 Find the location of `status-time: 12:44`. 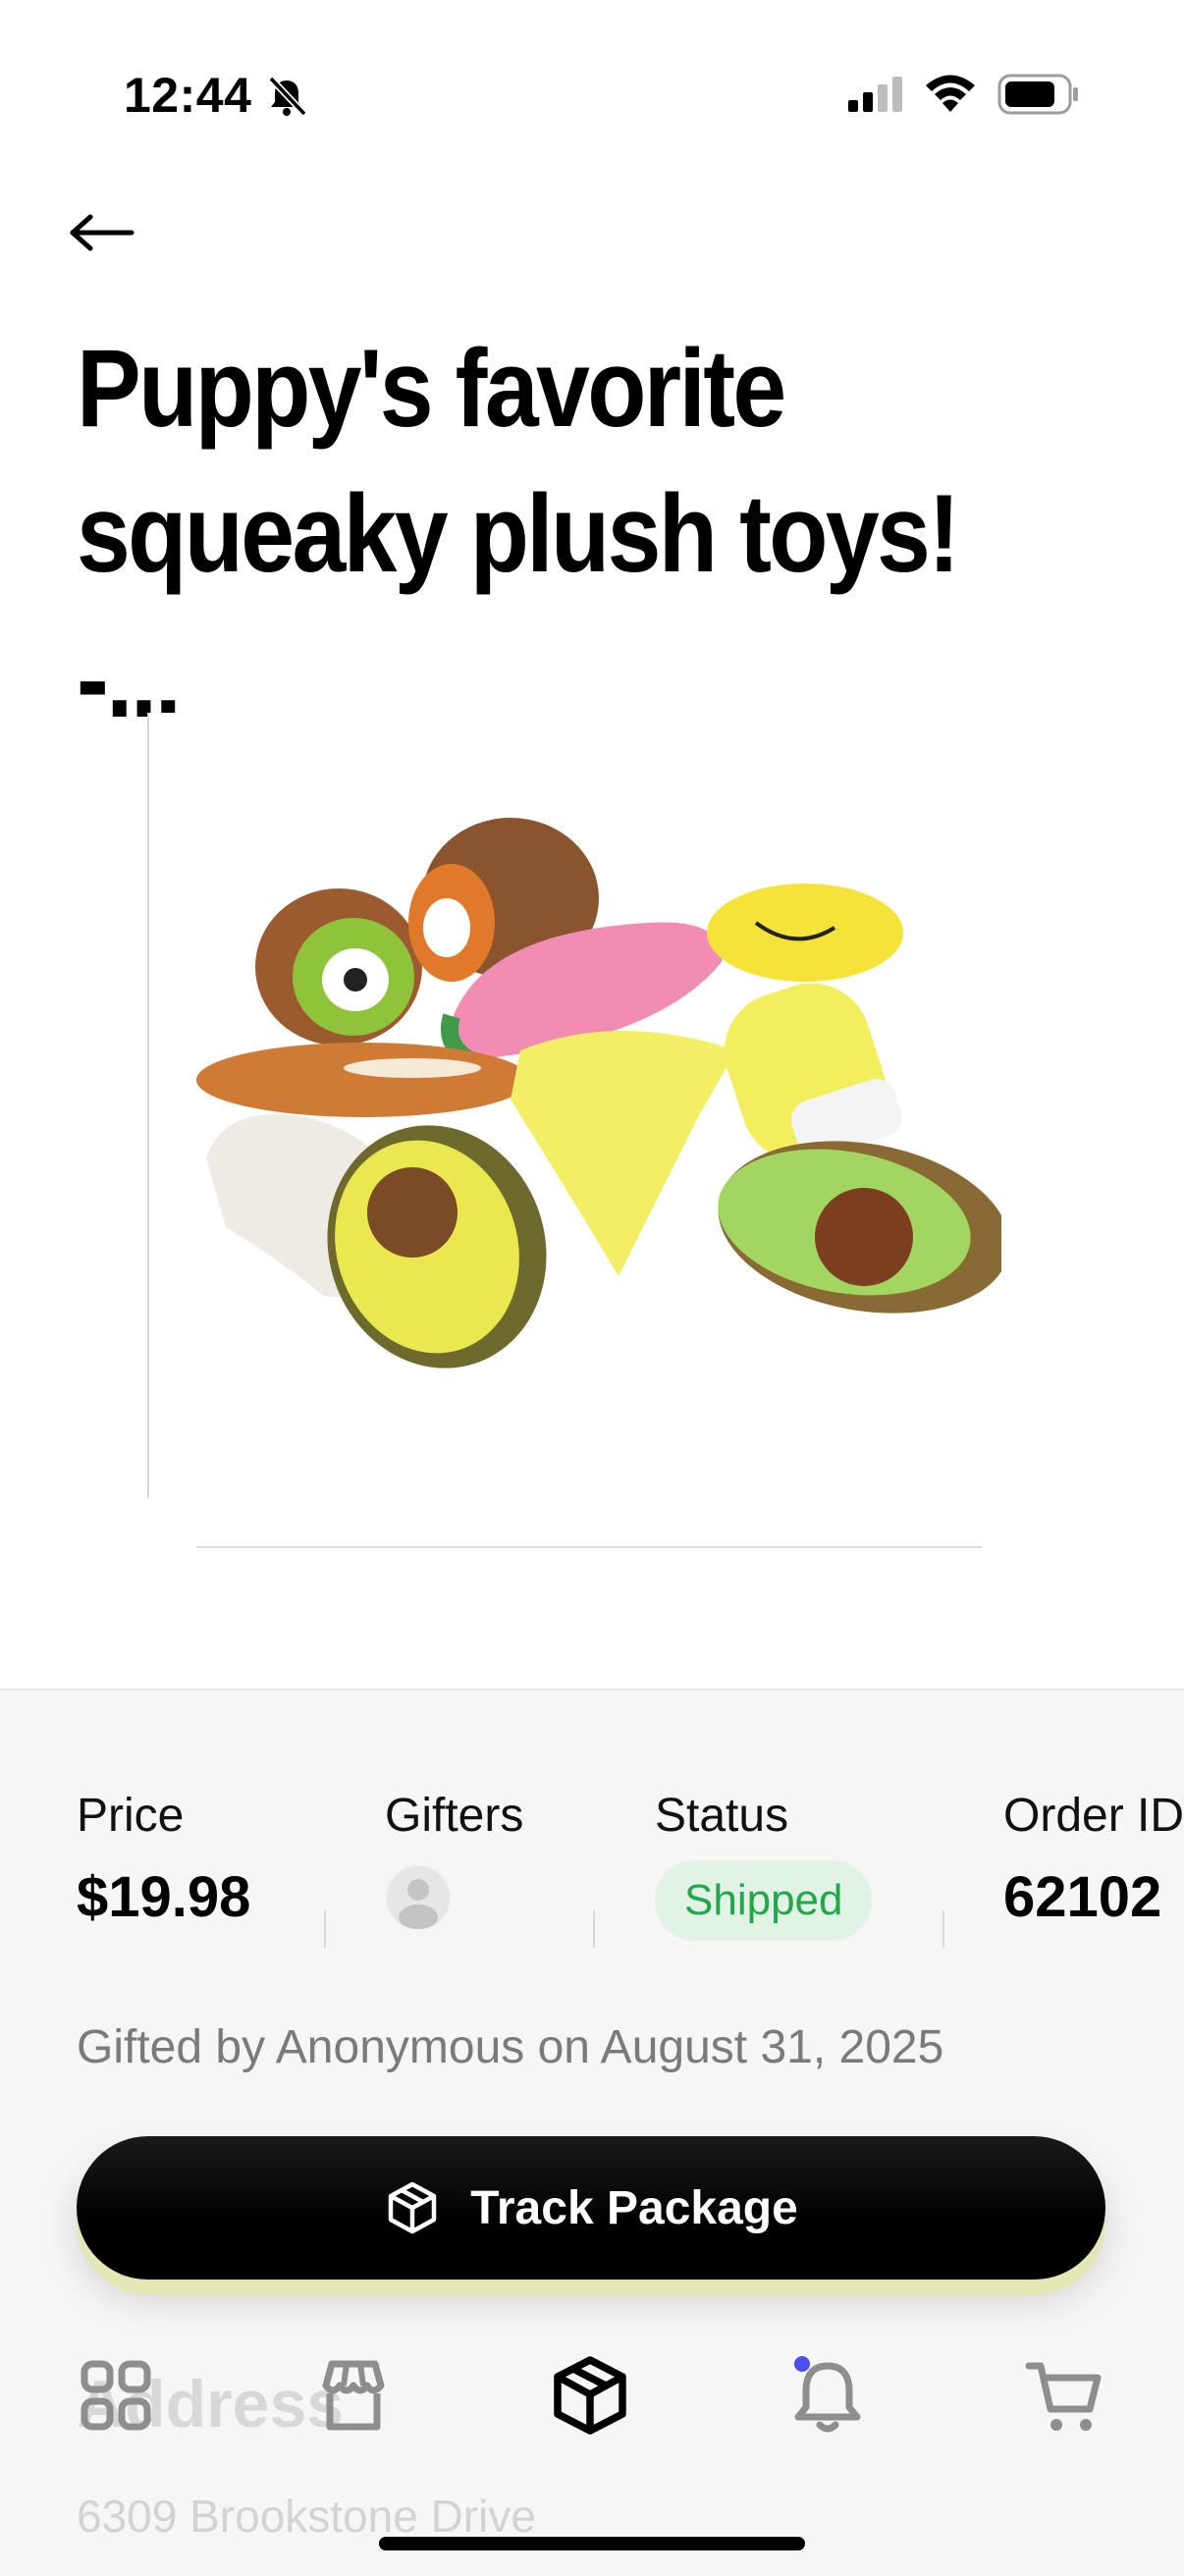

status-time: 12:44 is located at coordinates (188, 95).